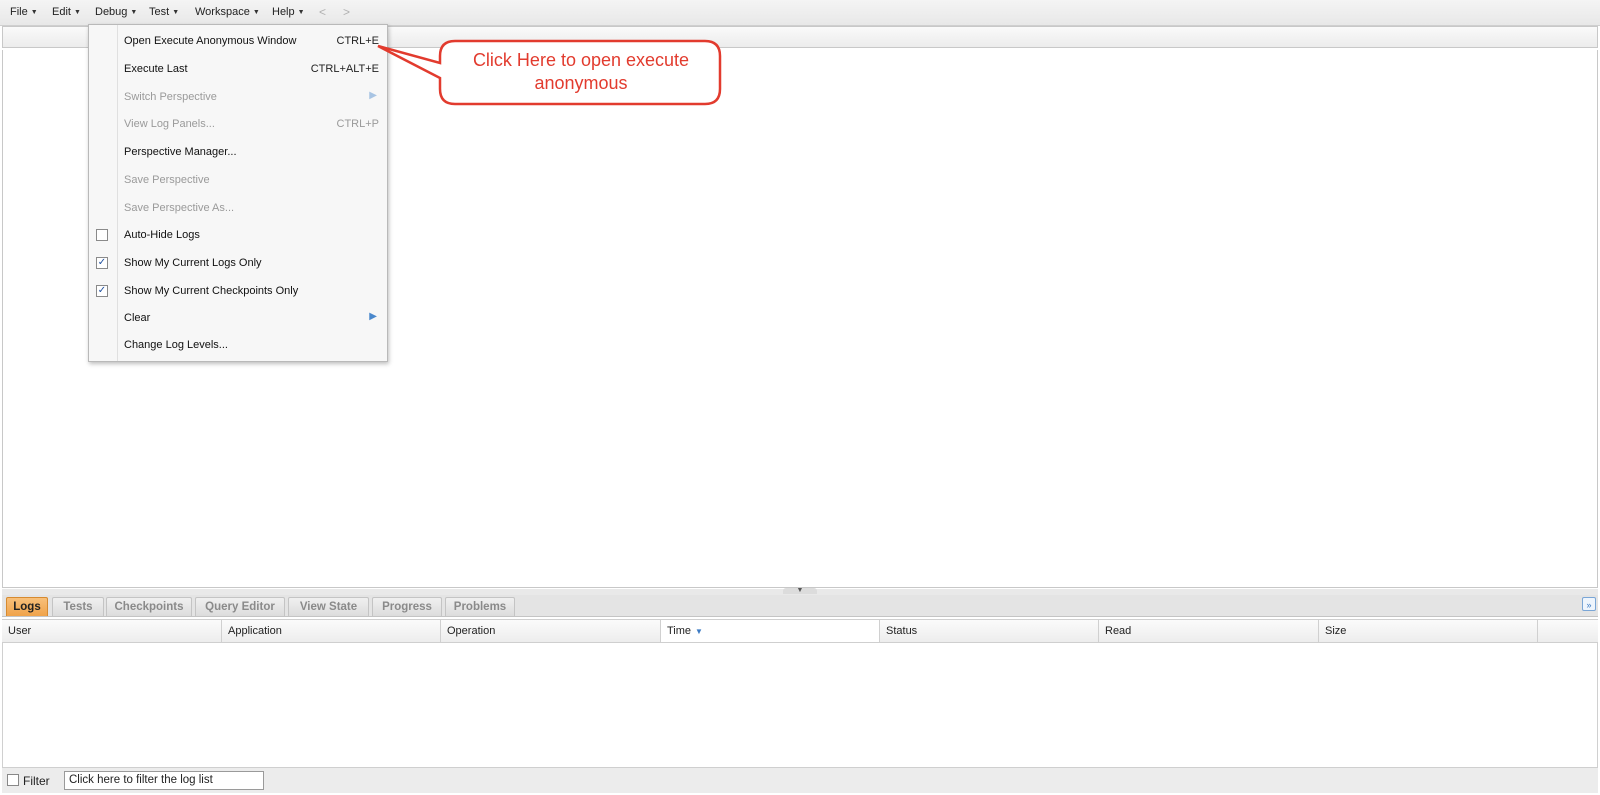  I want to click on callout-line-1: Click Here to open execute, so click(581, 60).